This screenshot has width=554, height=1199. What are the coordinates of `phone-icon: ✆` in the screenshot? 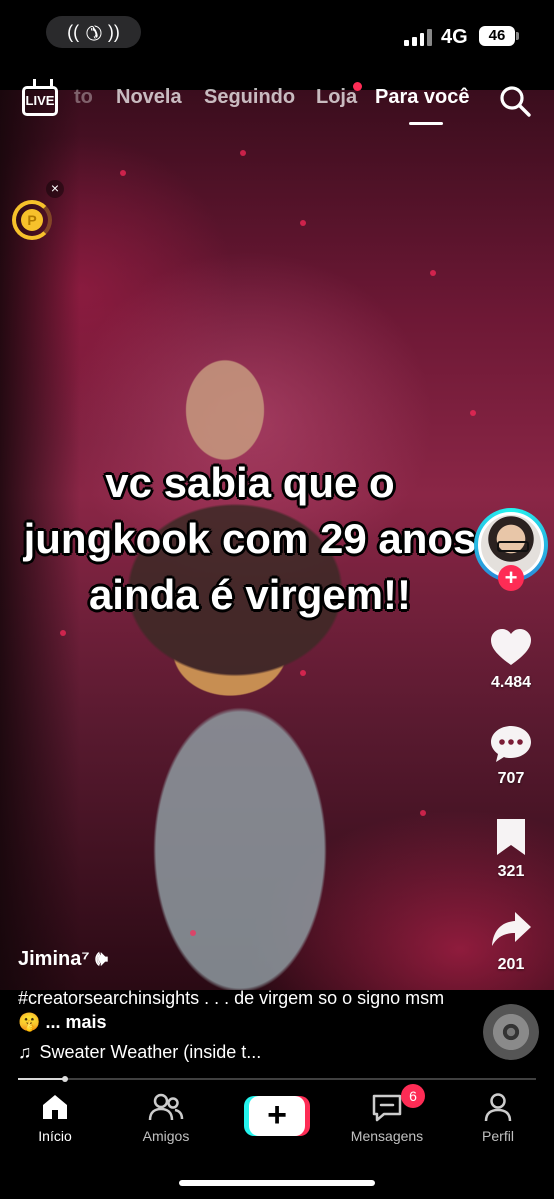 It's located at (93, 31).